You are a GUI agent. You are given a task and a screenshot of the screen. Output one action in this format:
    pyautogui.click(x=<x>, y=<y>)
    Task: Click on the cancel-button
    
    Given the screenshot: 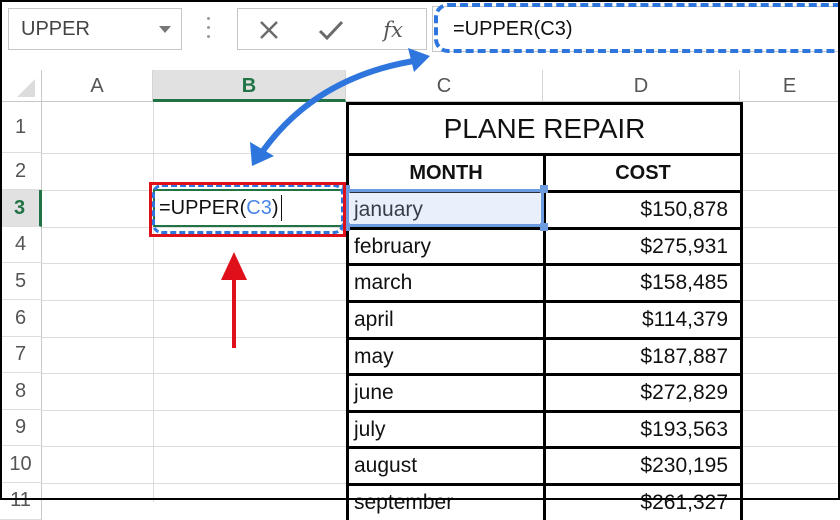 What is the action you would take?
    pyautogui.click(x=269, y=30)
    